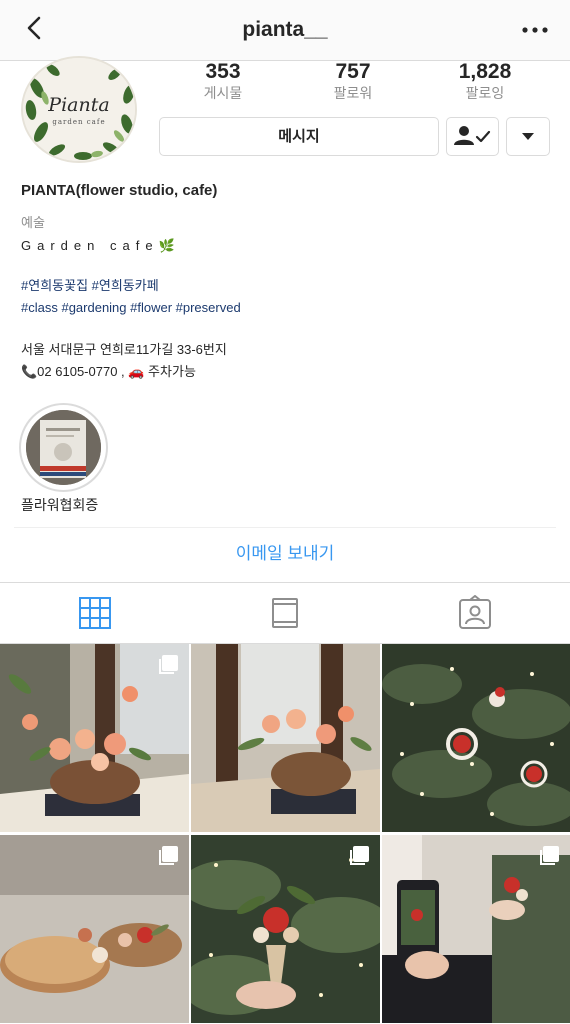 Image resolution: width=570 pixels, height=1024 pixels. I want to click on bio-category: 예술, so click(33, 222).